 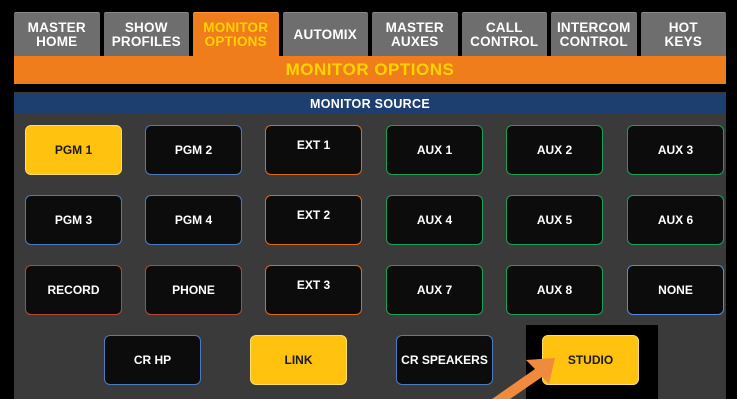 What do you see at coordinates (434, 150) in the screenshot?
I see `source-button-aux-1: AUX 1` at bounding box center [434, 150].